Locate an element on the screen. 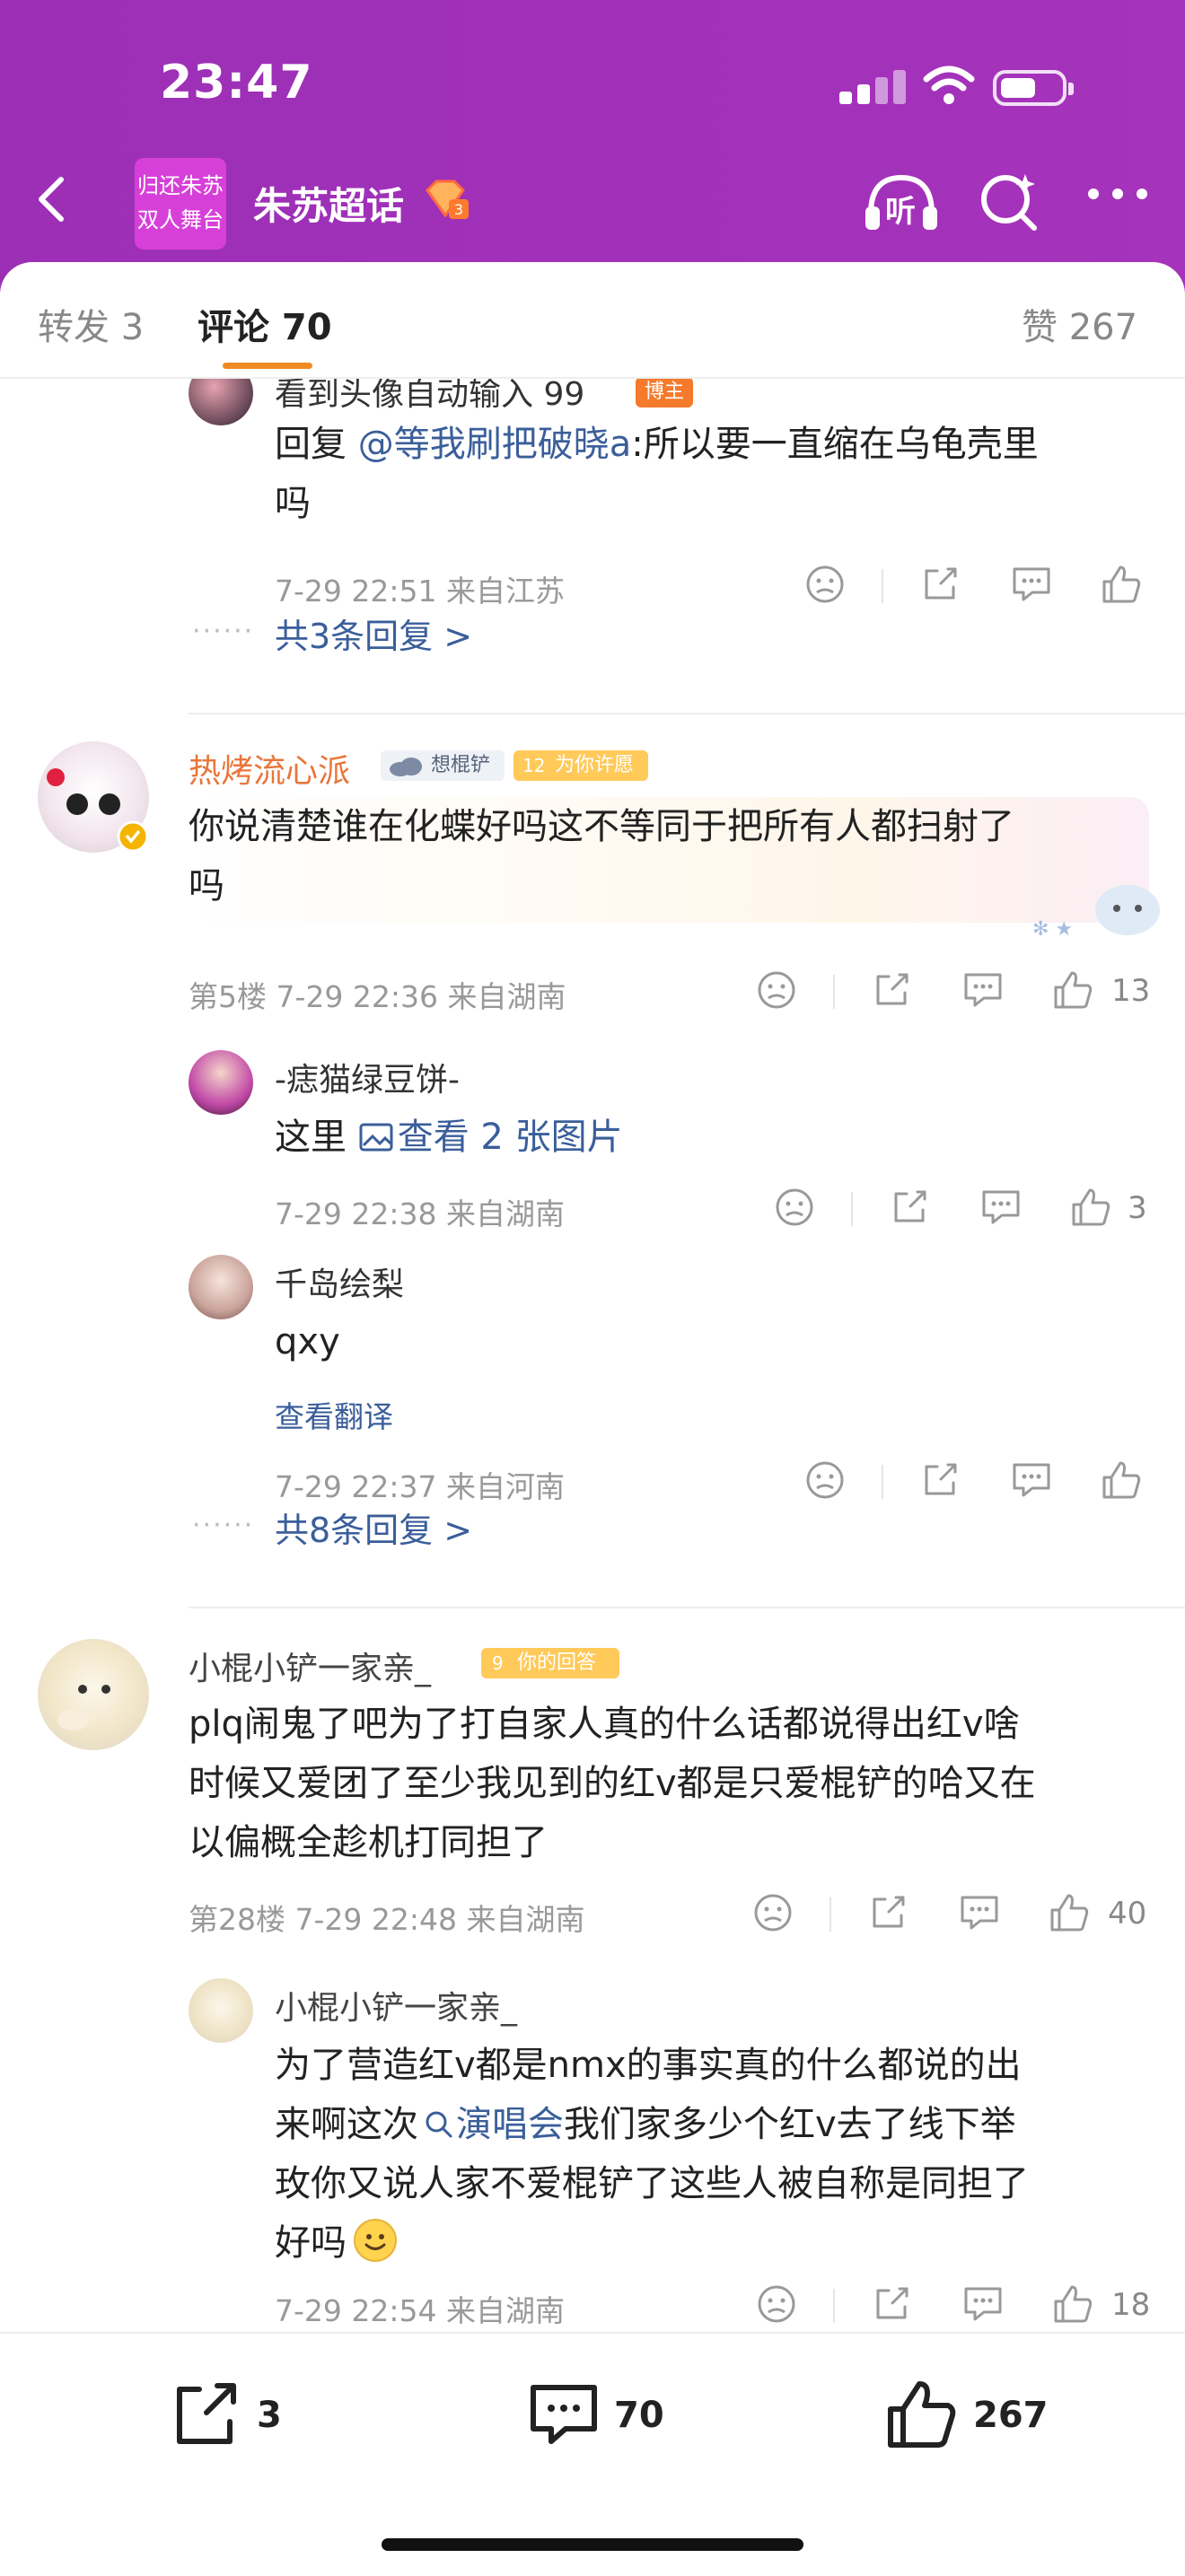  comment-actions: 13 is located at coordinates (953, 991).